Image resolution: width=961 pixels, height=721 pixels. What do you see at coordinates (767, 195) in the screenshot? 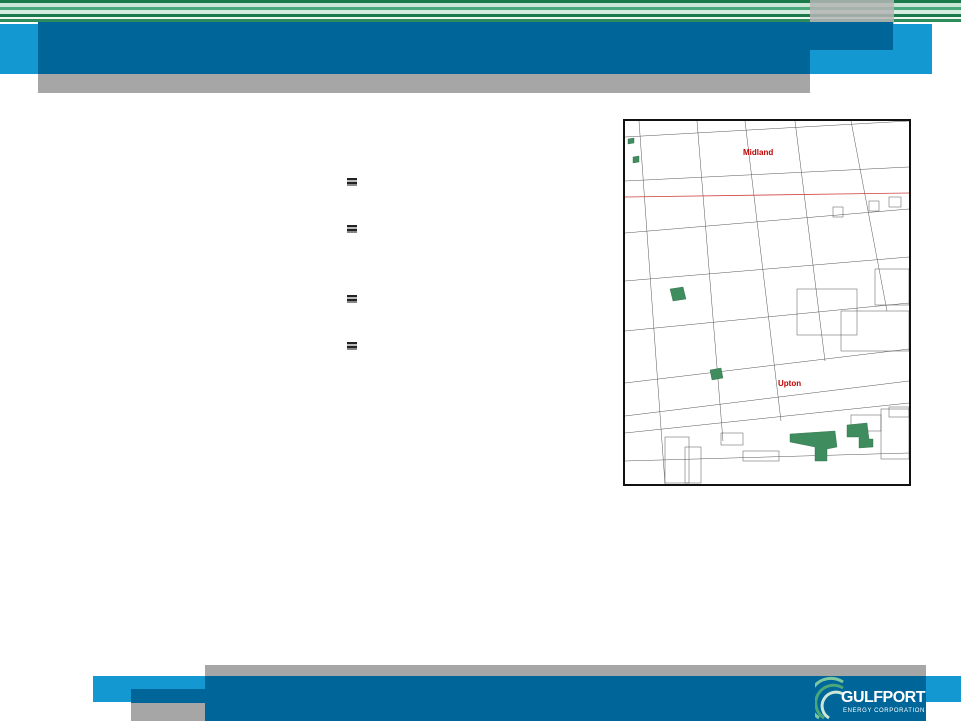
I see `county-line` at bounding box center [767, 195].